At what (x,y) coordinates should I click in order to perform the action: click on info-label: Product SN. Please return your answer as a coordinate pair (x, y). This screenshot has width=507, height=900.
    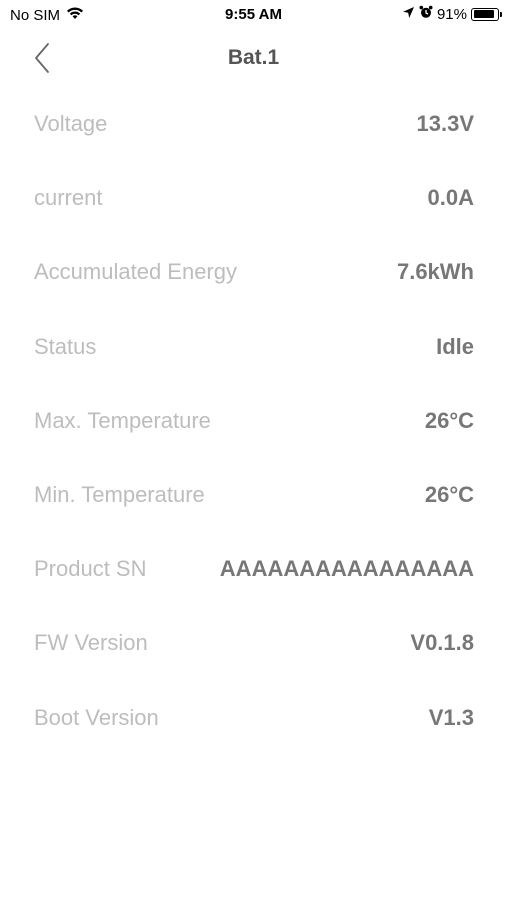
    Looking at the image, I should click on (90, 569).